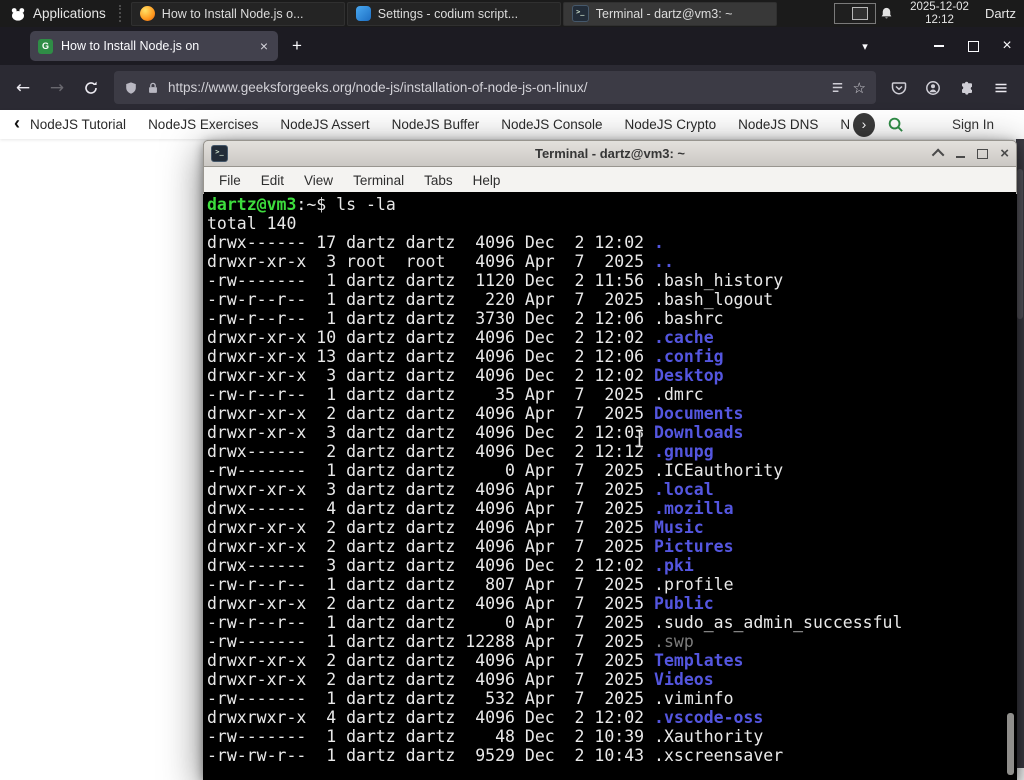 The width and height of the screenshot is (1024, 780). Describe the element at coordinates (1020, 452) in the screenshot. I see `page-scrollbar` at that location.